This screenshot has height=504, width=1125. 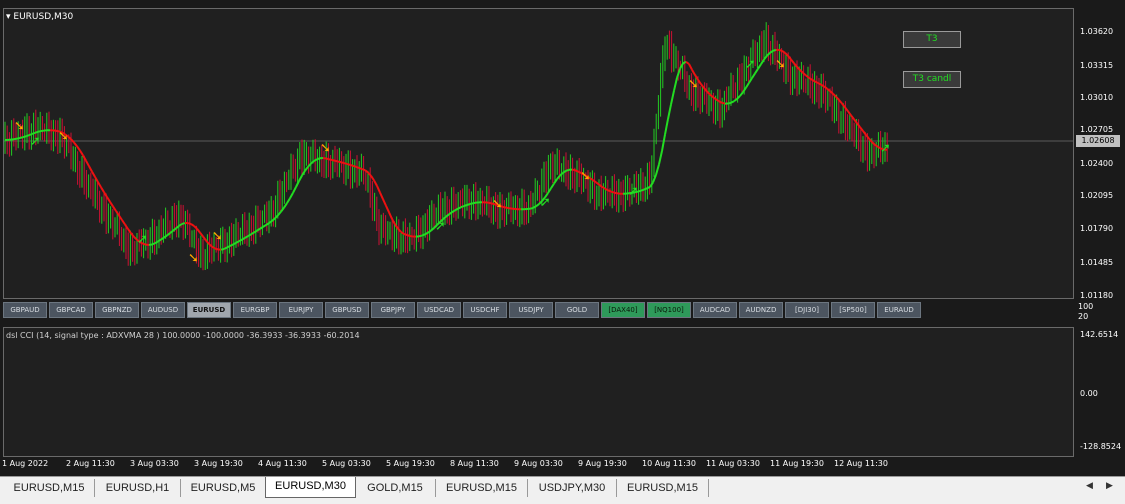 What do you see at coordinates (932, 39) in the screenshot?
I see `t3-button: T3` at bounding box center [932, 39].